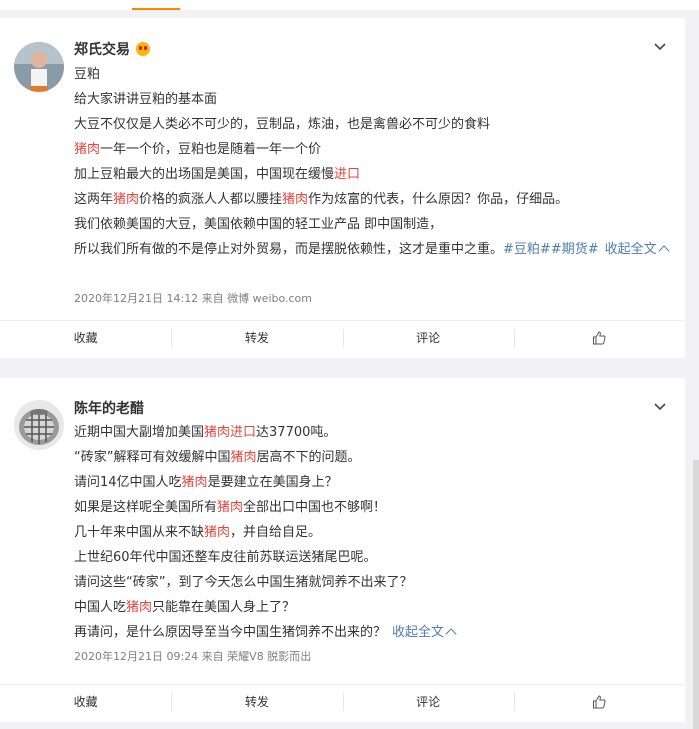 The height and width of the screenshot is (729, 699). I want to click on text-segment: 一年一个价，豆粕也是随着一年一个价, so click(211, 149).